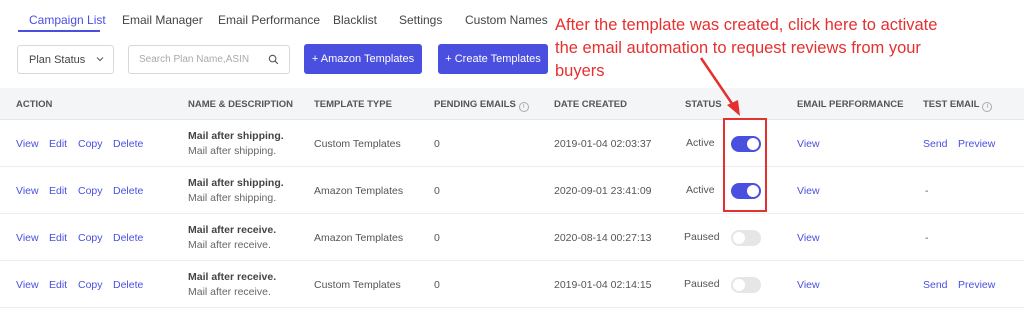  I want to click on create-templates-button: + Create Templates, so click(493, 59).